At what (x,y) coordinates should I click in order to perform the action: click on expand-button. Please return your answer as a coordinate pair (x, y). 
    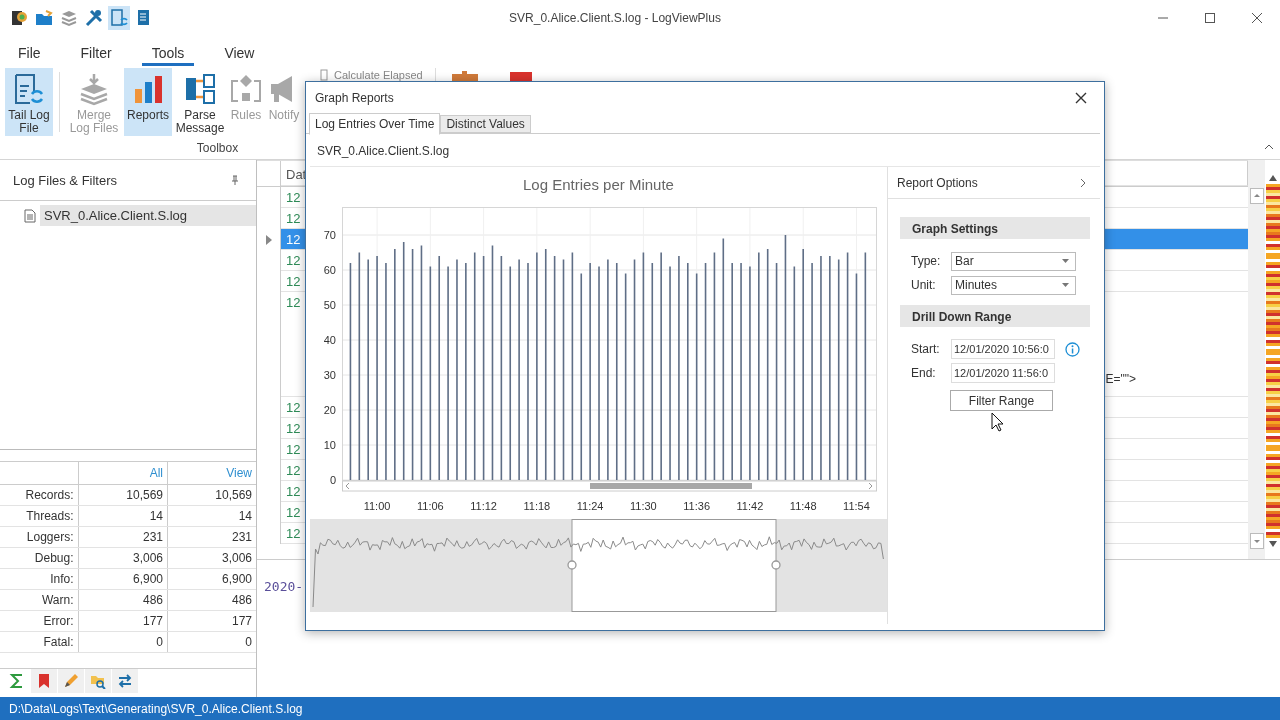
    Looking at the image, I should click on (1083, 182).